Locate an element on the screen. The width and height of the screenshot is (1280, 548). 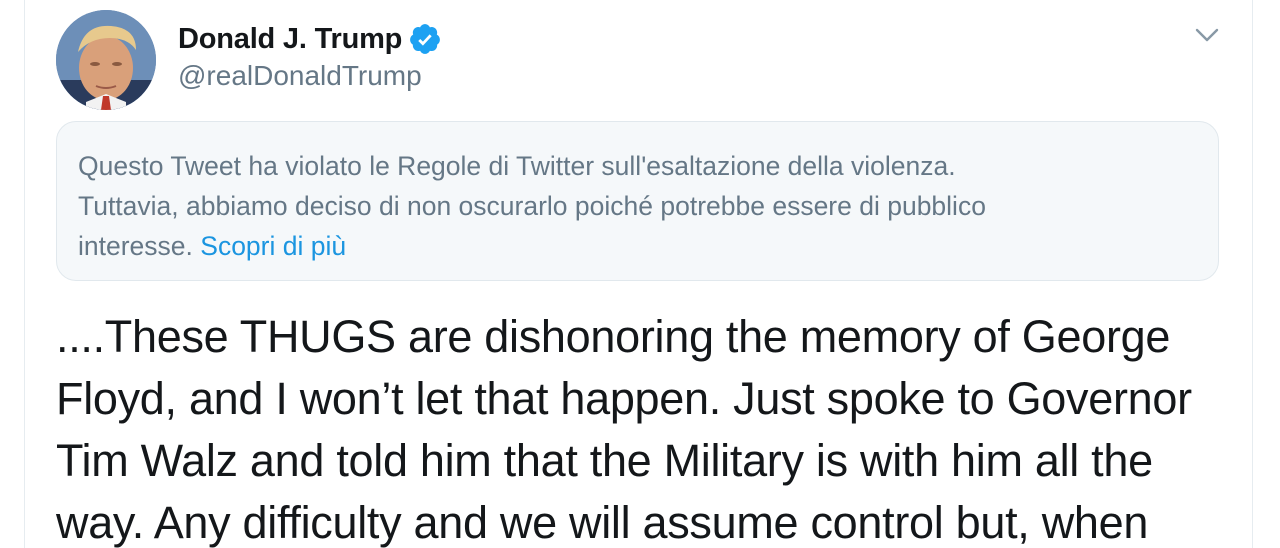
notice-line-3-text: interesse. is located at coordinates (135, 246).